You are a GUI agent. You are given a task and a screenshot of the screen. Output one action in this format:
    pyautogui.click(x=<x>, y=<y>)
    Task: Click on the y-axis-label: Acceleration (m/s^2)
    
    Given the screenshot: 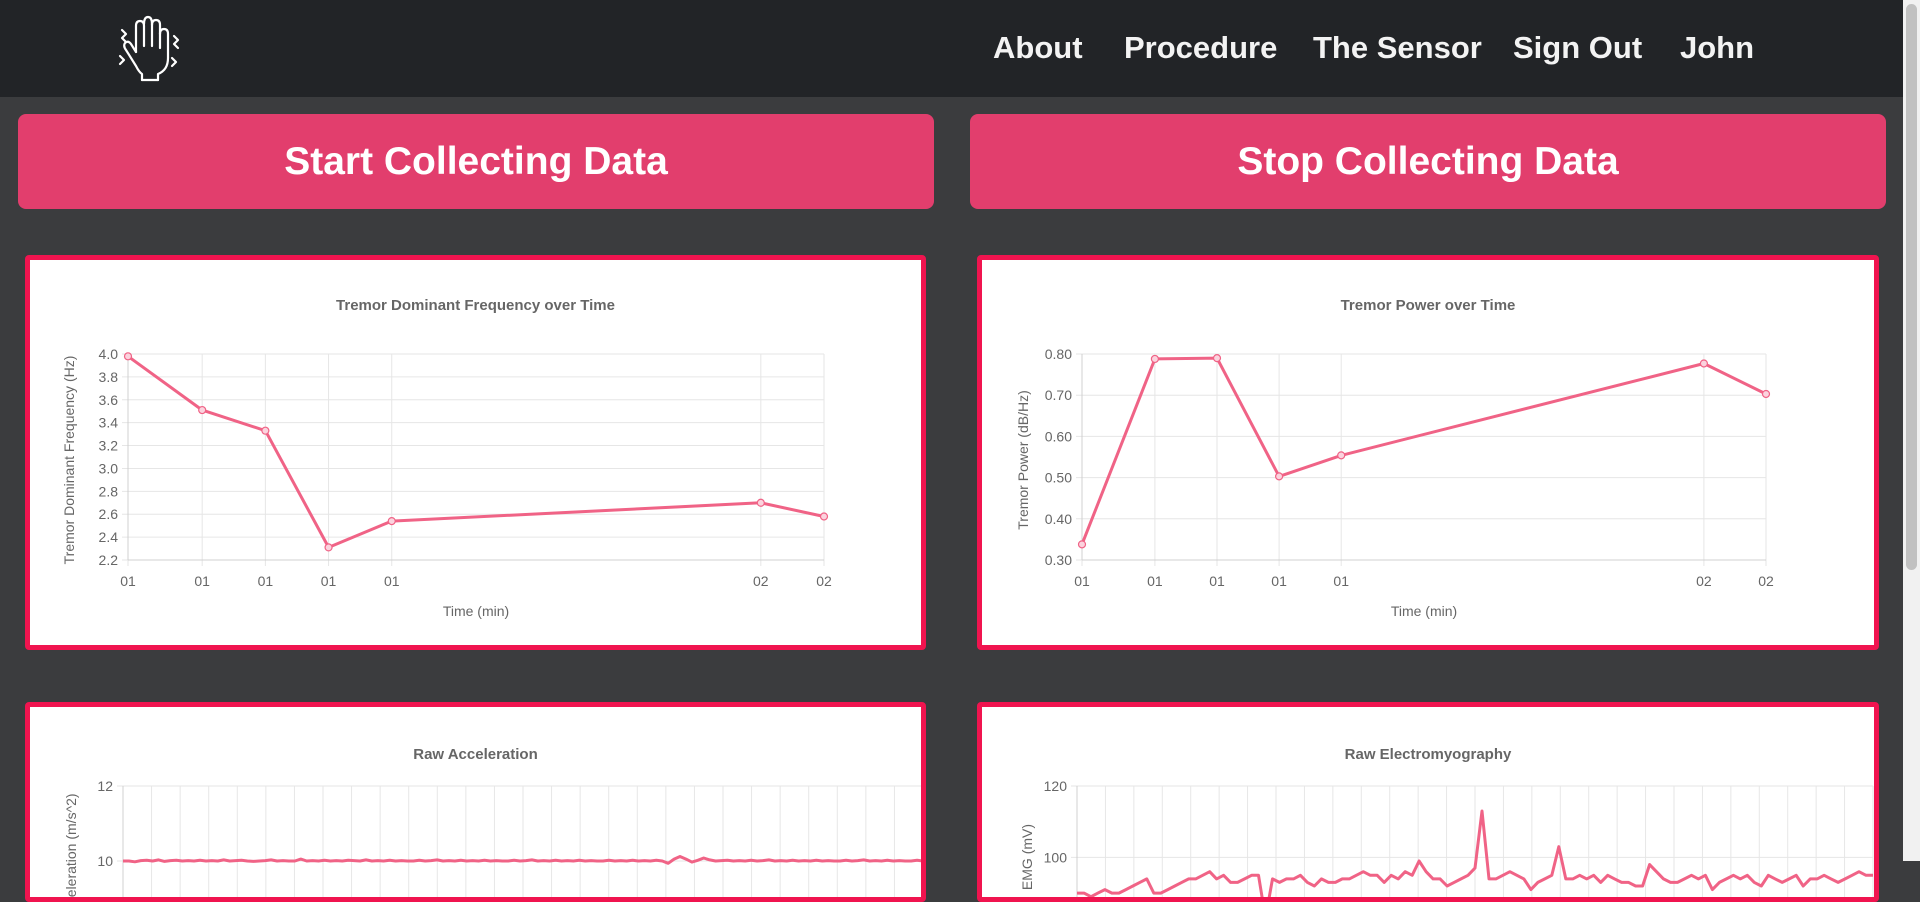 What is the action you would take?
    pyautogui.click(x=71, y=845)
    